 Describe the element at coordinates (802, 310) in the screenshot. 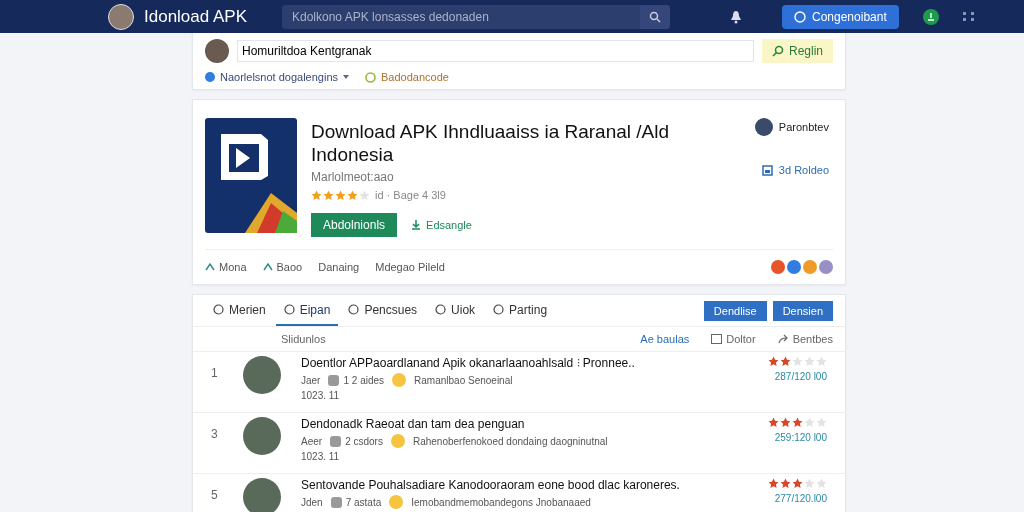

I see `action-button: Densien` at that location.